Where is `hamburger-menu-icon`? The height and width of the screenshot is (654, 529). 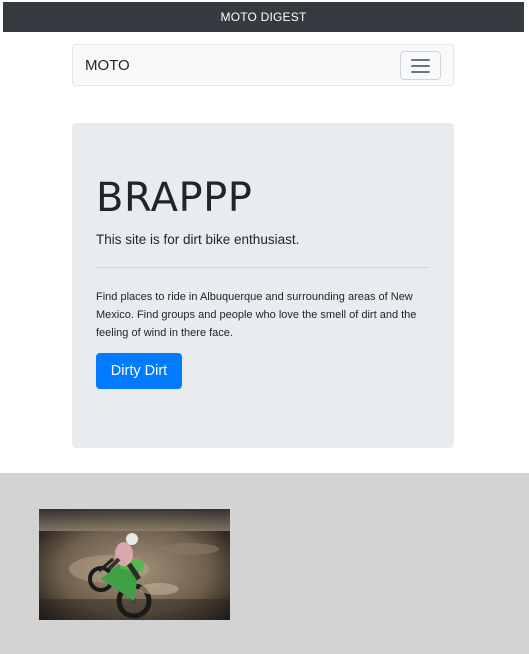 hamburger-menu-icon is located at coordinates (420, 66).